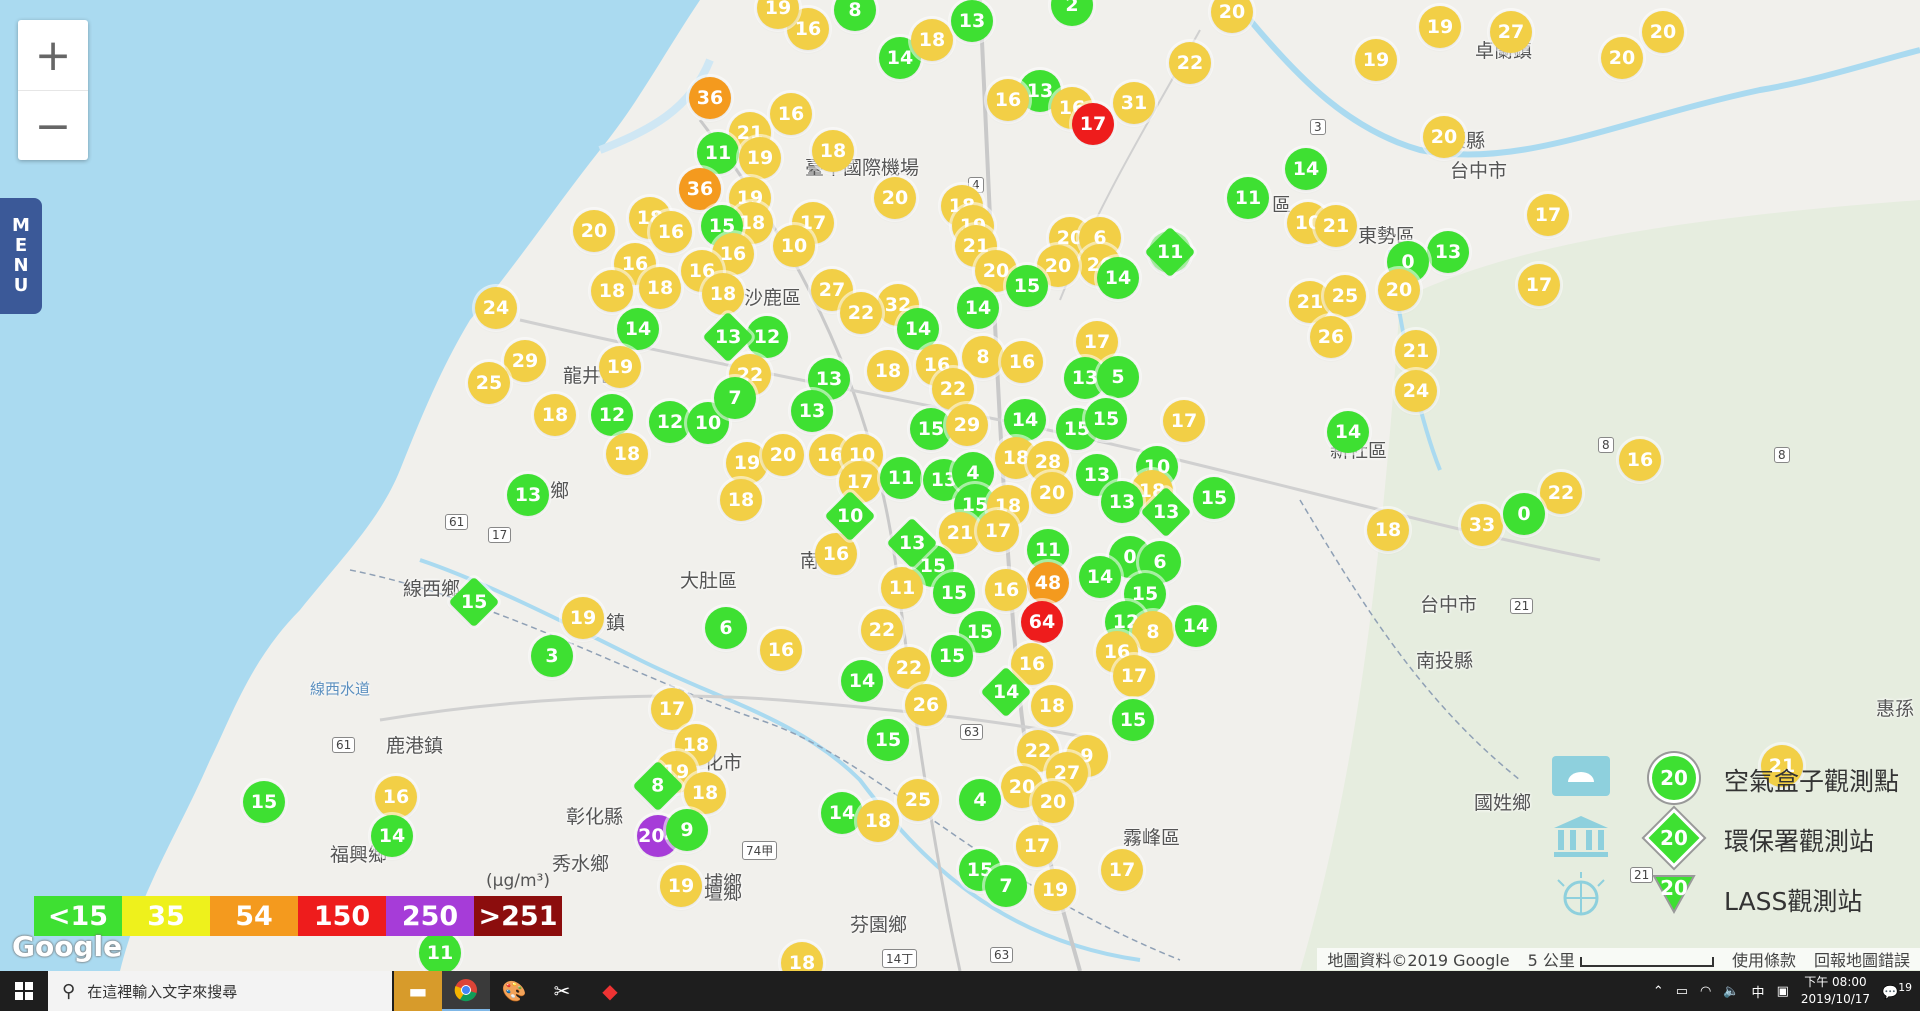 The image size is (1920, 1011). Describe the element at coordinates (1897, 990) in the screenshot. I see `notification-center-icon: 💬19` at that location.